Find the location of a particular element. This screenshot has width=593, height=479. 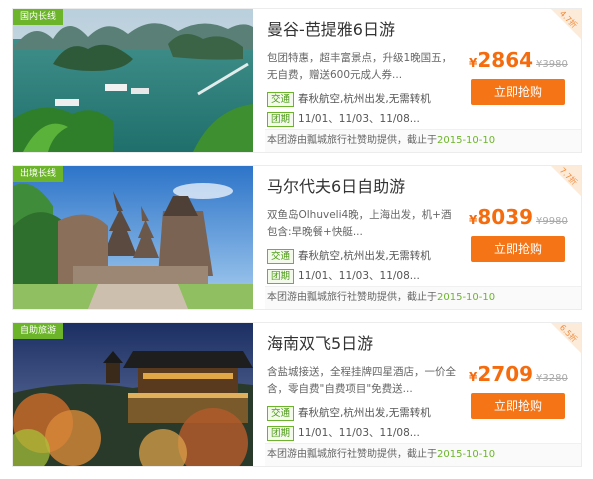

price: ¥8039 ¥9980 is located at coordinates (518, 217).